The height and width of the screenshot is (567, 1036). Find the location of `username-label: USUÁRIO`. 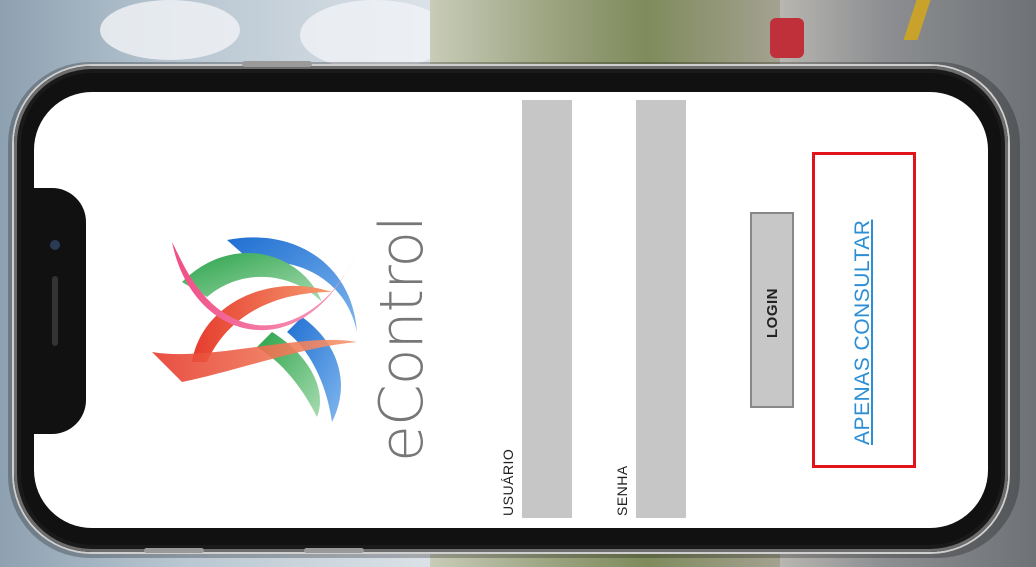

username-label: USUÁRIO is located at coordinates (508, 482).